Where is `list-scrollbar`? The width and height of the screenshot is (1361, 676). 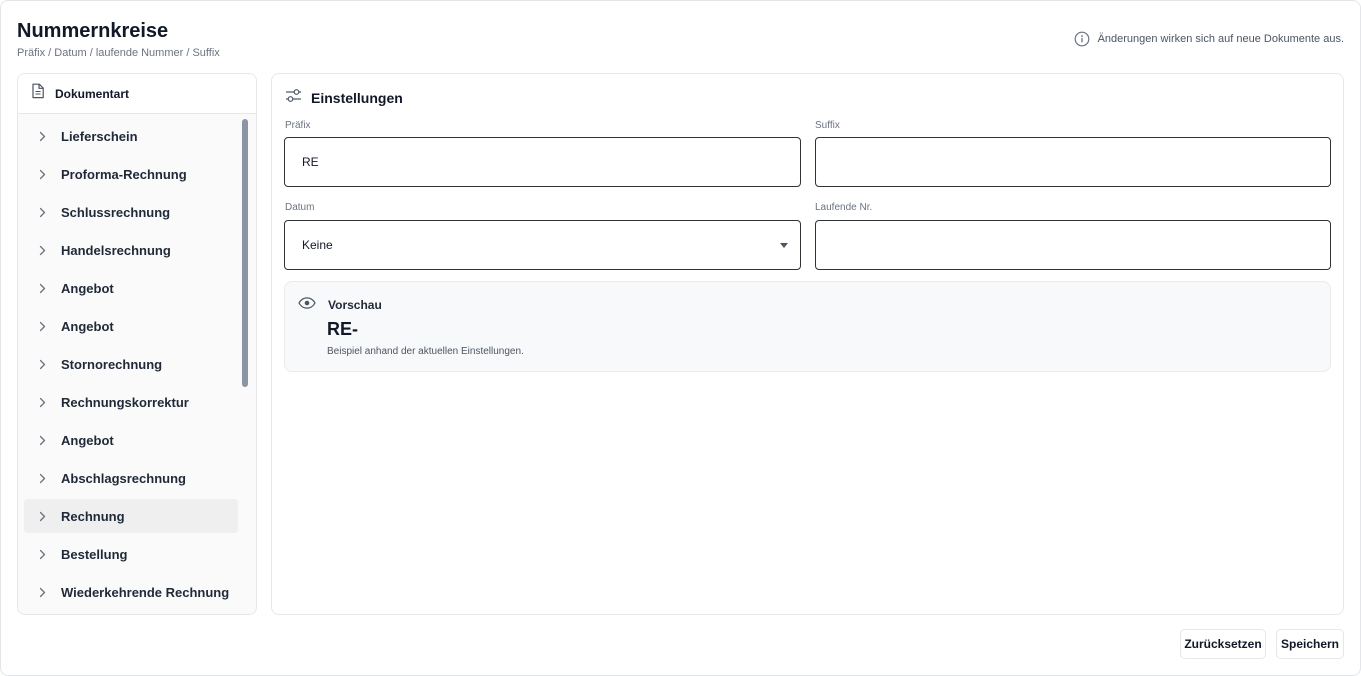 list-scrollbar is located at coordinates (245, 253).